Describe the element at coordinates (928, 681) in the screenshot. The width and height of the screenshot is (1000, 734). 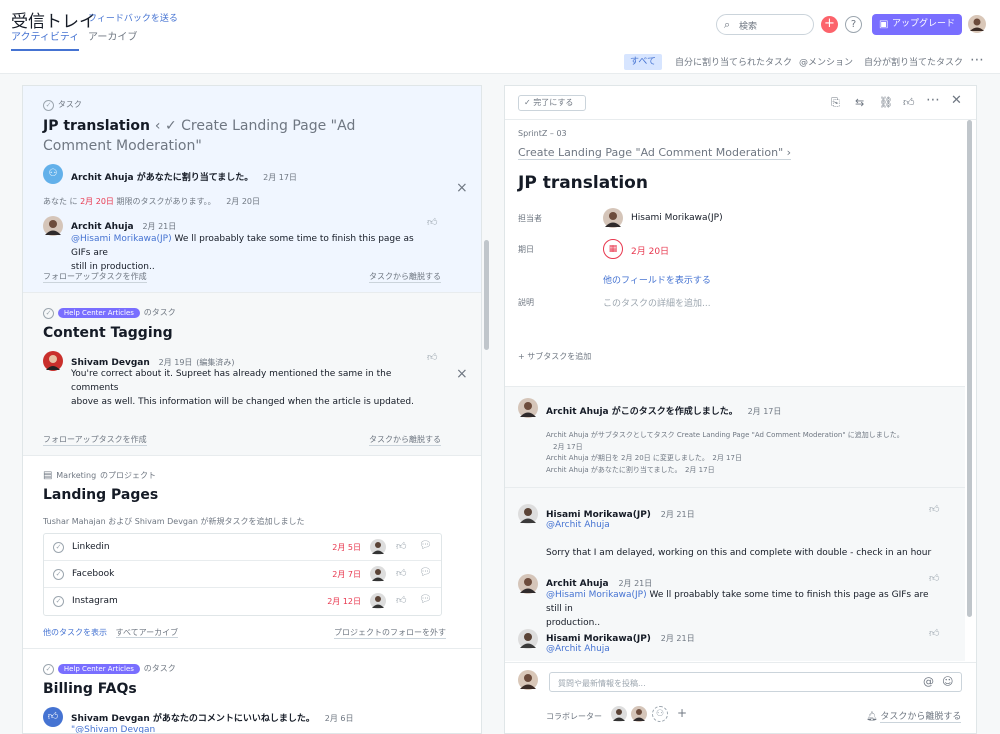
I see `at-mention-icon: @` at that location.